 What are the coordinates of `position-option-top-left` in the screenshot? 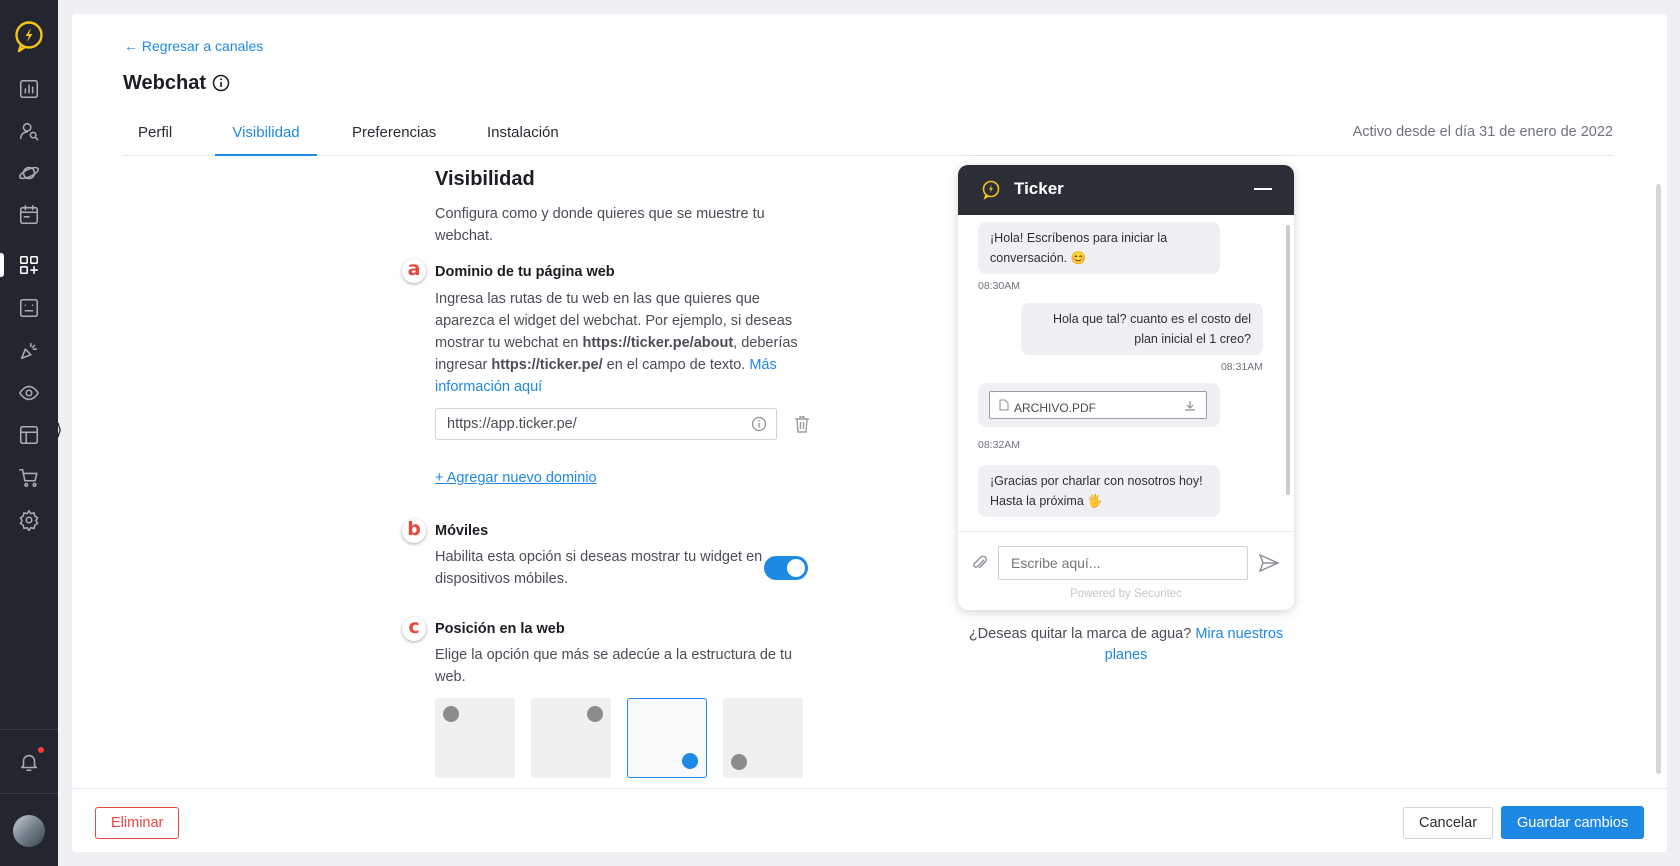 It's located at (475, 738).